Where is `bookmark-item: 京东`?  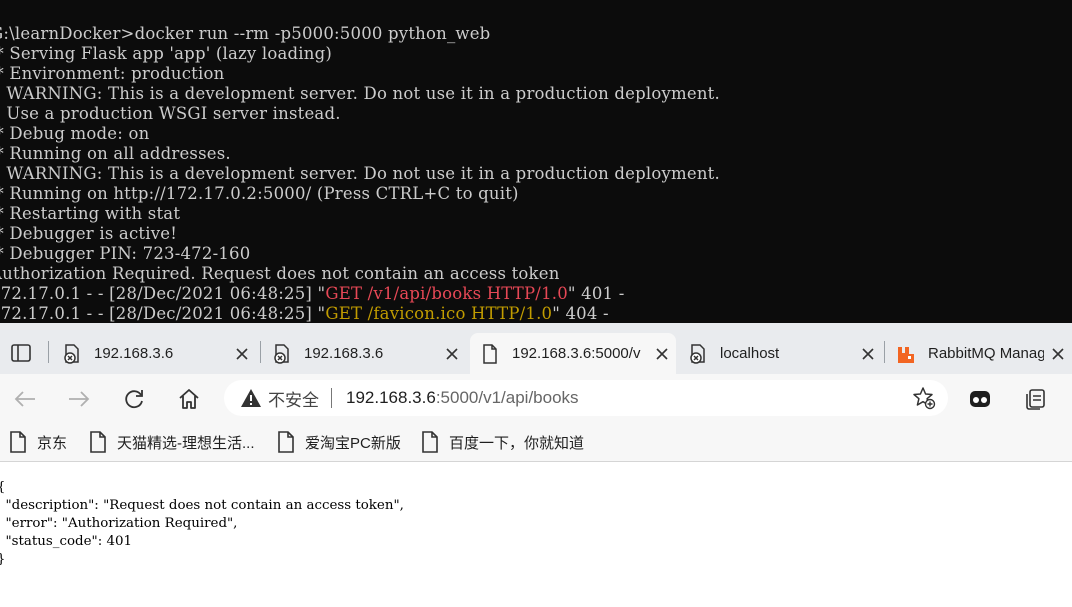
bookmark-item: 京东 is located at coordinates (38, 442).